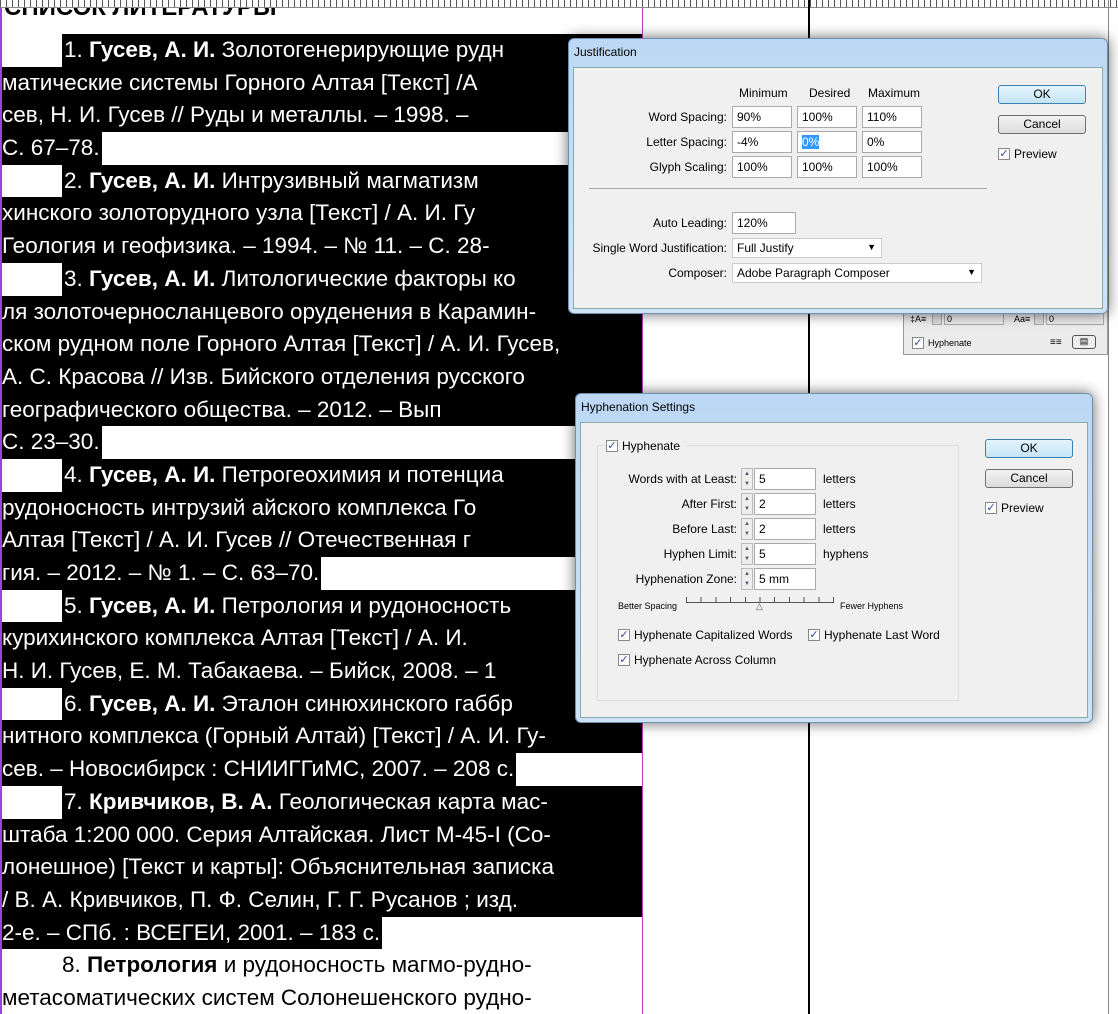 The height and width of the screenshot is (1014, 1118). What do you see at coordinates (937, 319) in the screenshot?
I see `leading-spinner` at bounding box center [937, 319].